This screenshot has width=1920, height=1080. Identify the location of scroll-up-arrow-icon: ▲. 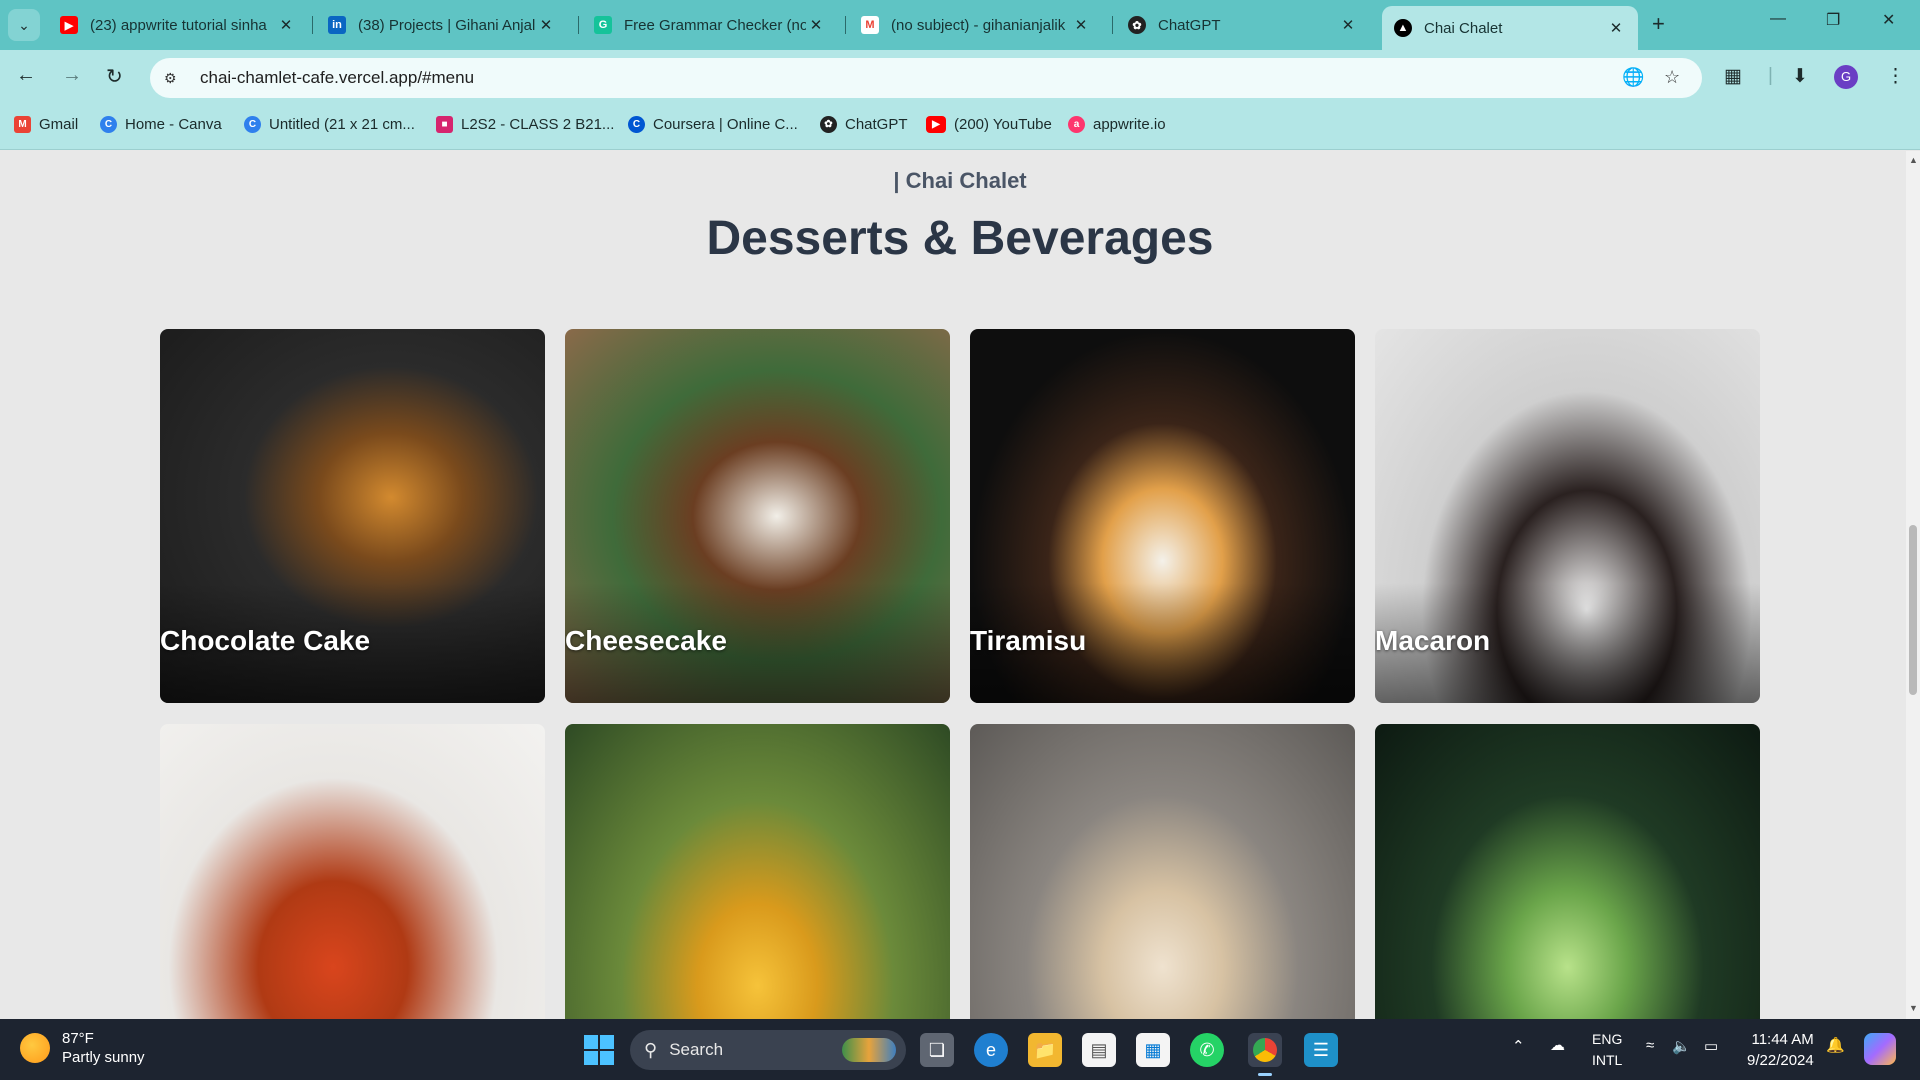
(1913, 160).